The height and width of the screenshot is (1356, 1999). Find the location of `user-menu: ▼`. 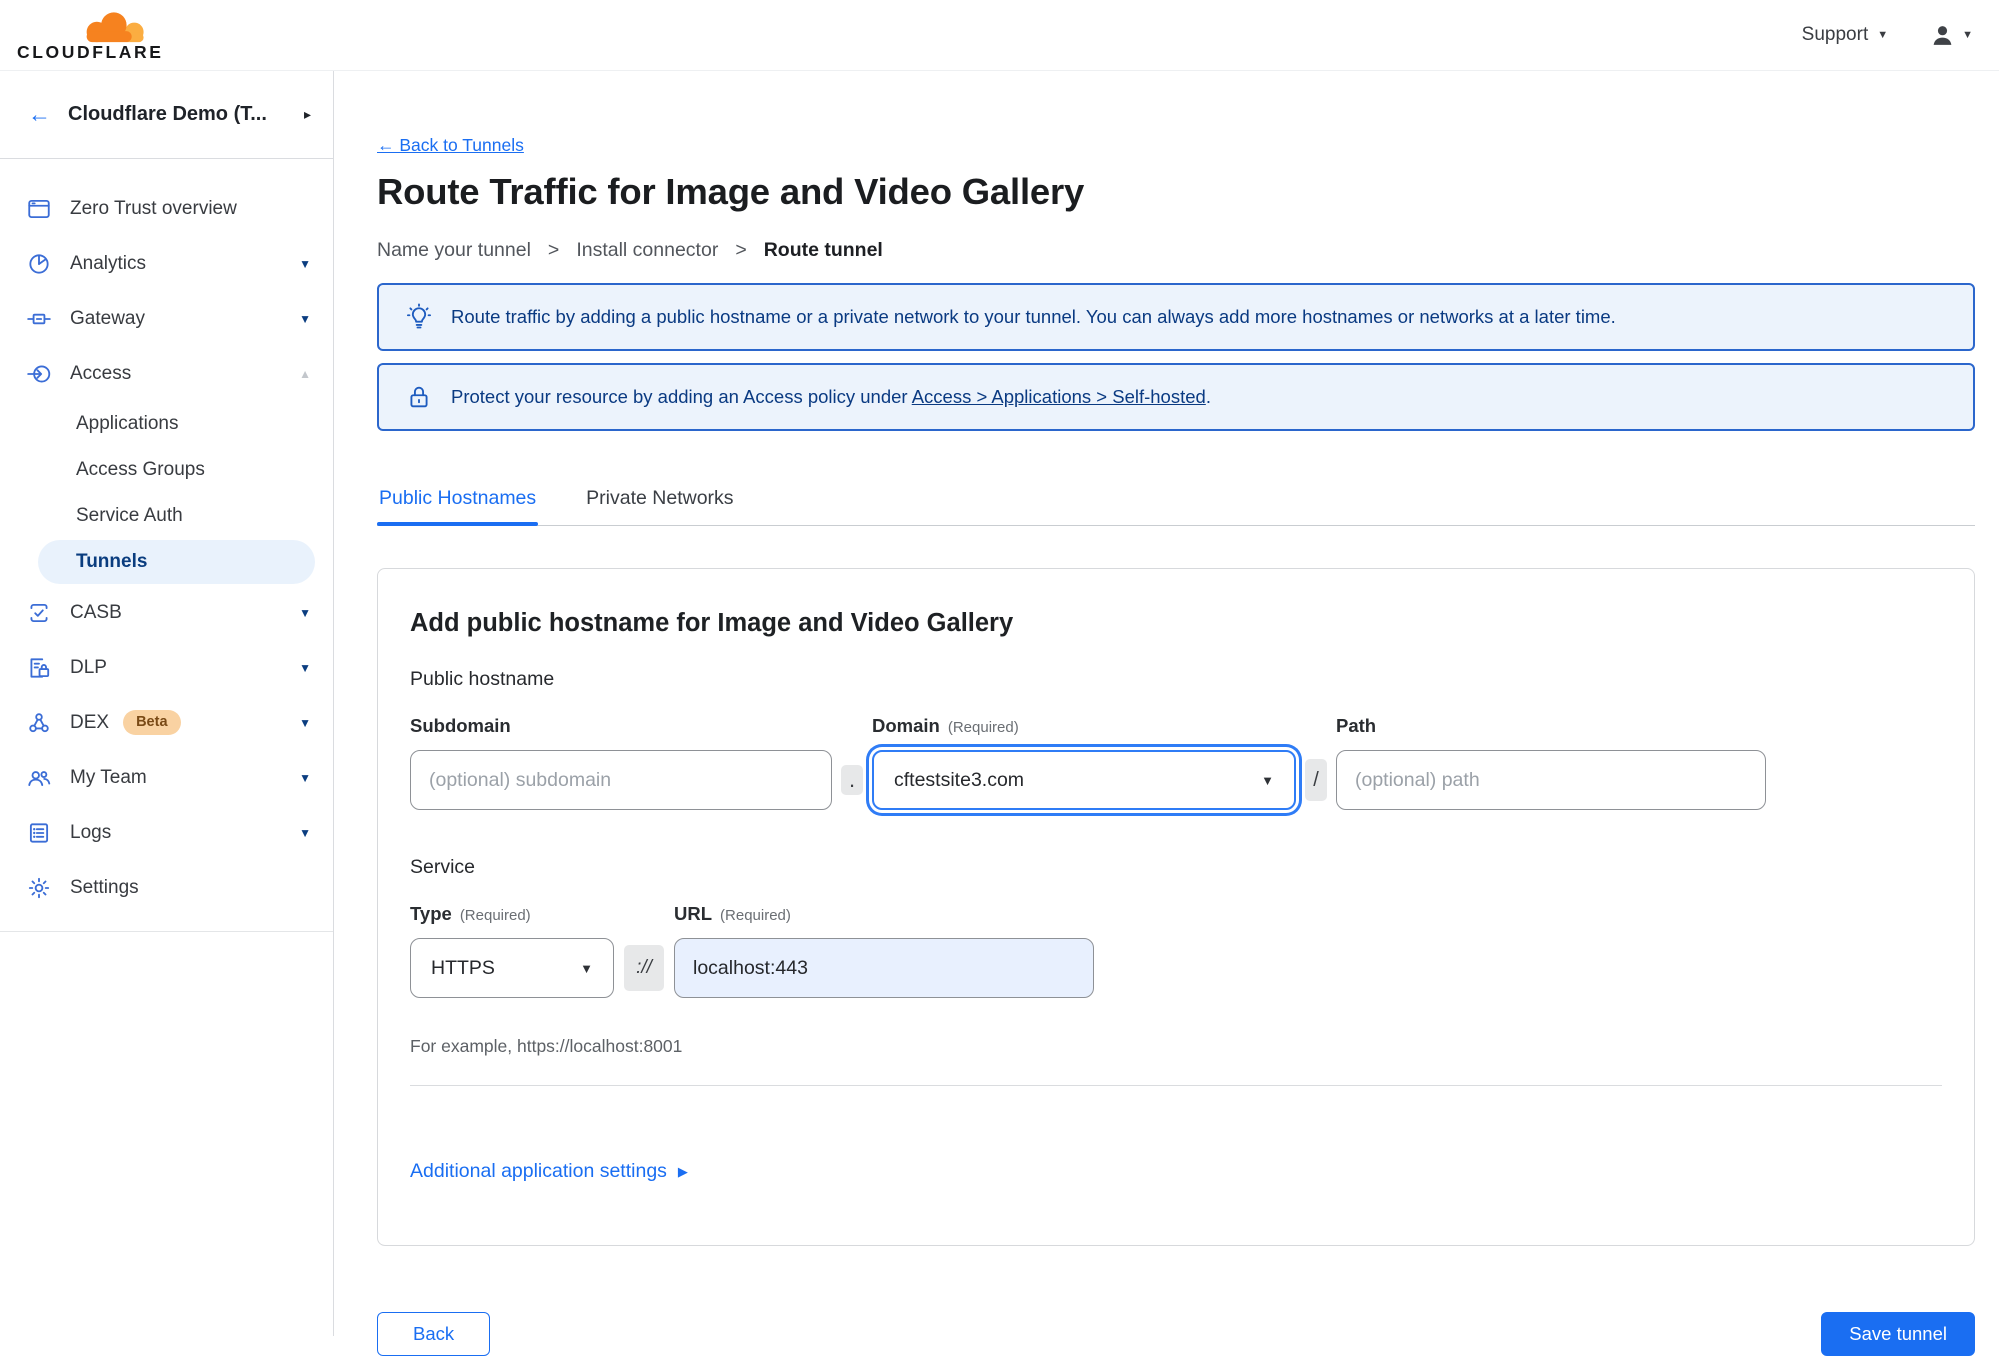

user-menu: ▼ is located at coordinates (1951, 35).